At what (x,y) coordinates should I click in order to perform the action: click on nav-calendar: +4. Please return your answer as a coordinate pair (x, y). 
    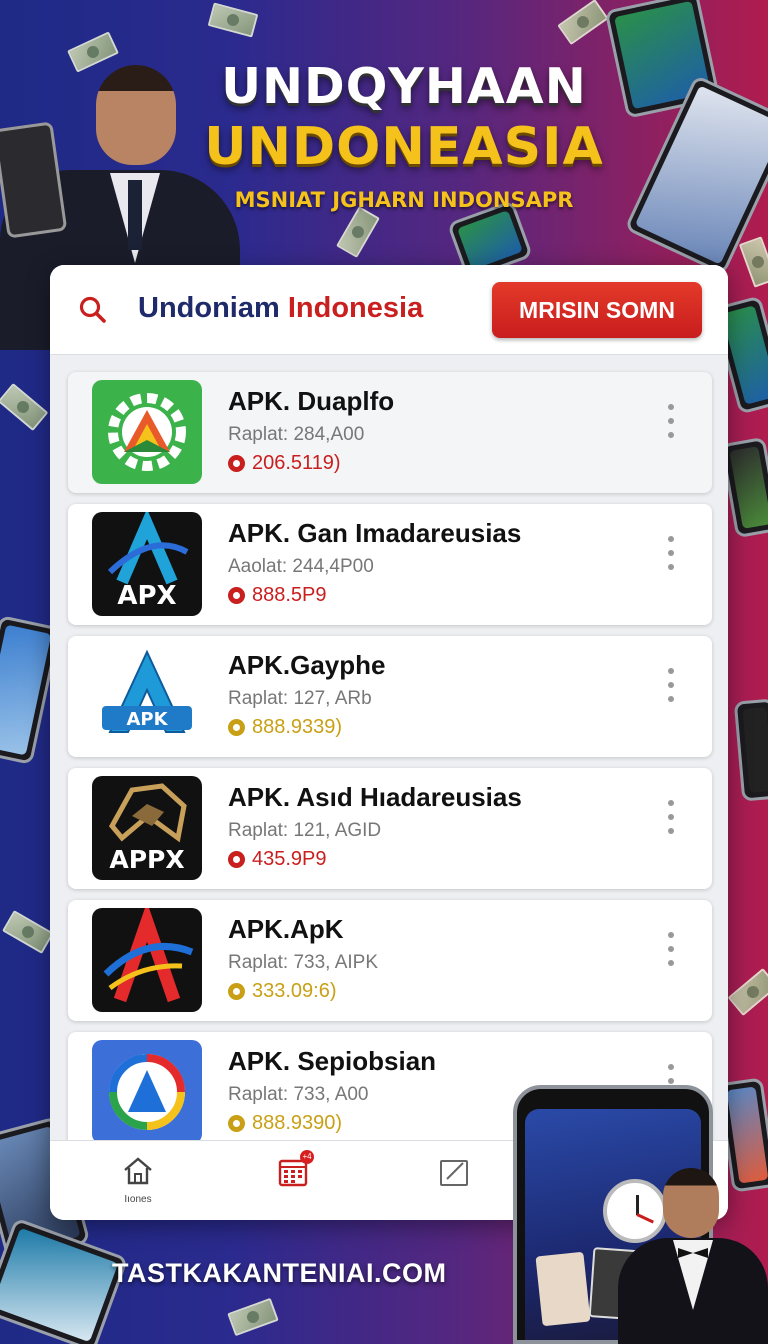
    Looking at the image, I should click on (293, 1172).